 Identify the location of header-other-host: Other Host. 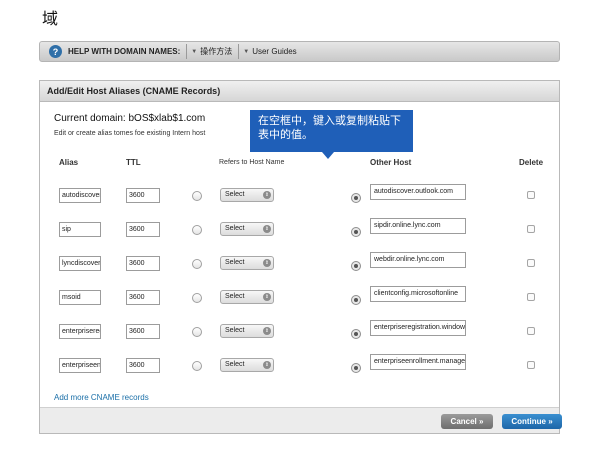
(391, 162).